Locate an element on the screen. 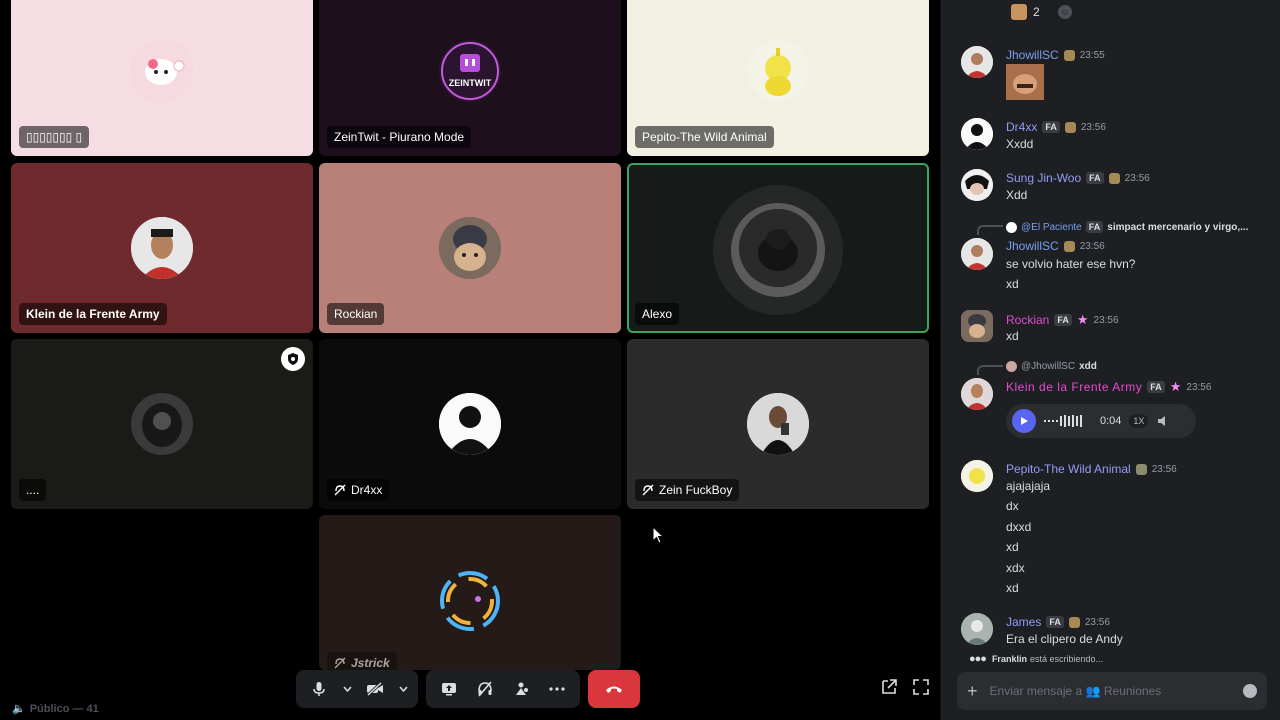 This screenshot has width=1280, height=720. username: Sung Jin-Woo is located at coordinates (1043, 178).